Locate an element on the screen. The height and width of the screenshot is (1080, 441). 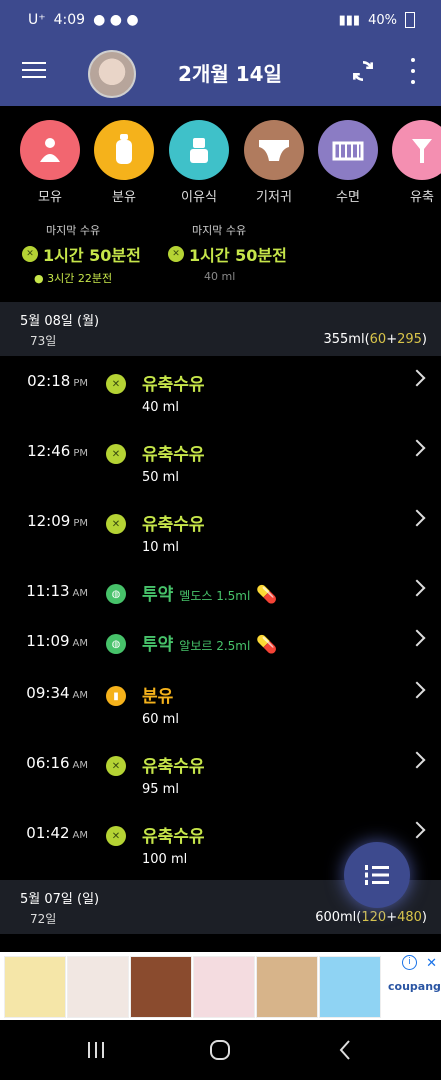
home-icon is located at coordinates (220, 1050).